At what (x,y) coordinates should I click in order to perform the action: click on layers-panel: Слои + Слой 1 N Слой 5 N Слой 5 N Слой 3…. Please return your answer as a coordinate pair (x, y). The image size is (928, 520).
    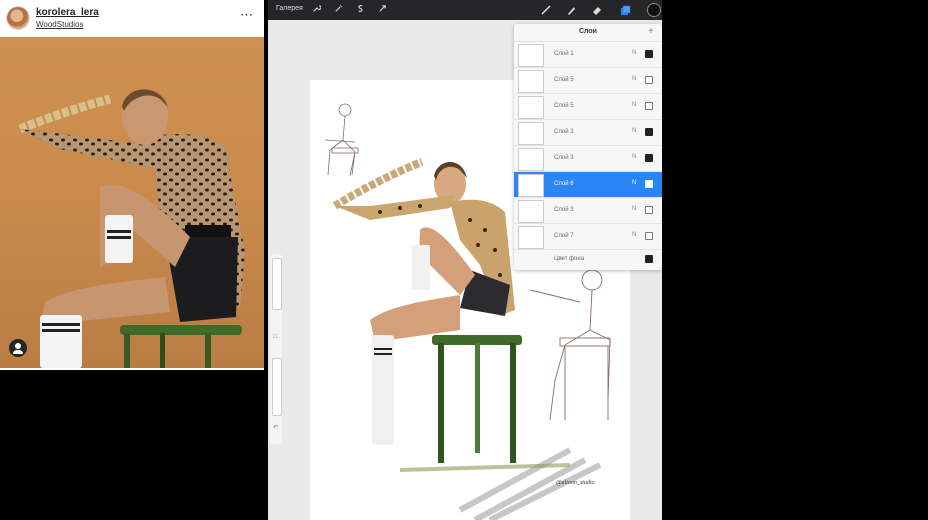
    Looking at the image, I should click on (588, 147).